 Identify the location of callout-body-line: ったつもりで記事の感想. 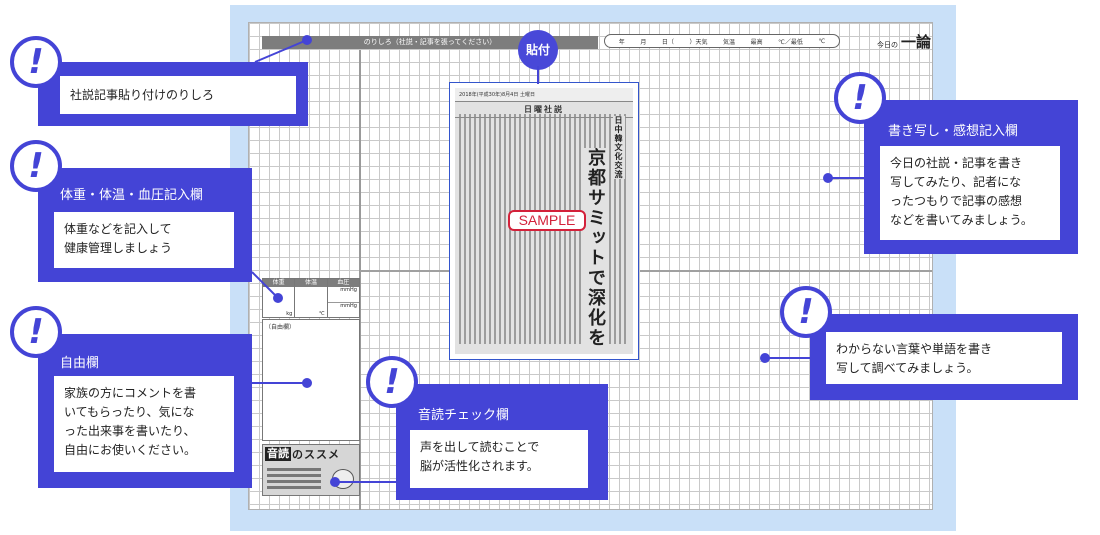
(956, 201).